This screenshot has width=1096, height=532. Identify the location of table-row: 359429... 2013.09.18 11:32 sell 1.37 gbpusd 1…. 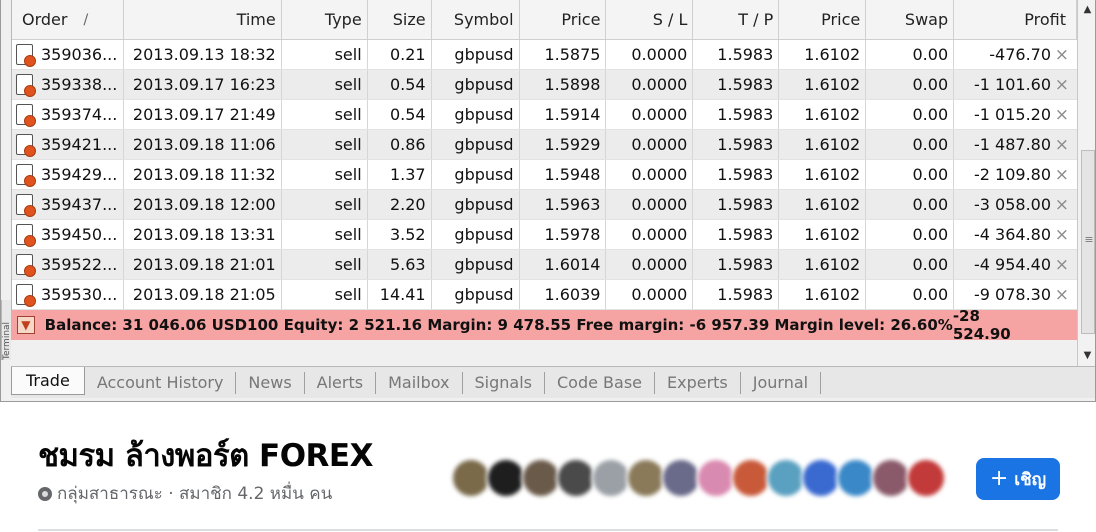
(544, 175).